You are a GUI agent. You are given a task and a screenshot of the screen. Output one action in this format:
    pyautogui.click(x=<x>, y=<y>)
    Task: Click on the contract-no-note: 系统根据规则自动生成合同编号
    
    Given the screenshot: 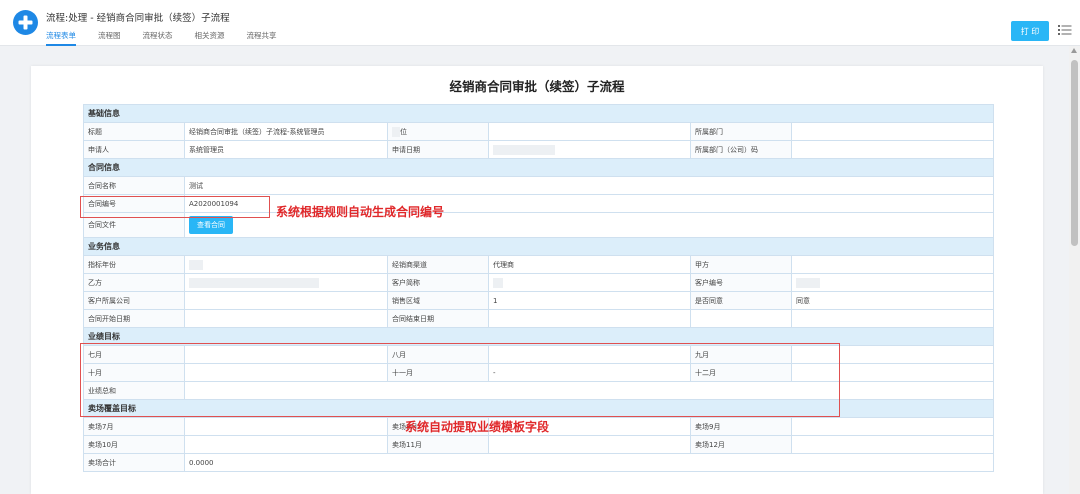 What is the action you would take?
    pyautogui.click(x=360, y=212)
    